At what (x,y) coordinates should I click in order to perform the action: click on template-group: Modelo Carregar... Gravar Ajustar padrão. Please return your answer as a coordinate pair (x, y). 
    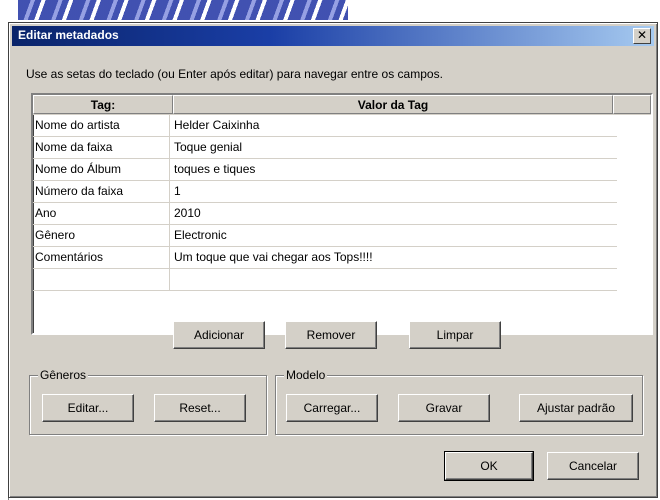
    Looking at the image, I should click on (459, 401).